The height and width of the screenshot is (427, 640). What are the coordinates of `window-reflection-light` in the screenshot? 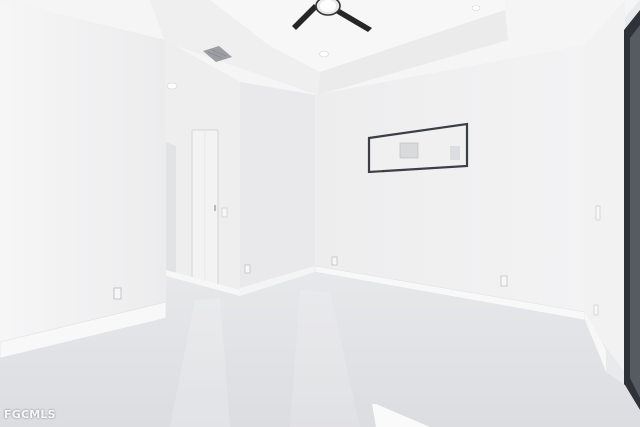 It's located at (455, 153).